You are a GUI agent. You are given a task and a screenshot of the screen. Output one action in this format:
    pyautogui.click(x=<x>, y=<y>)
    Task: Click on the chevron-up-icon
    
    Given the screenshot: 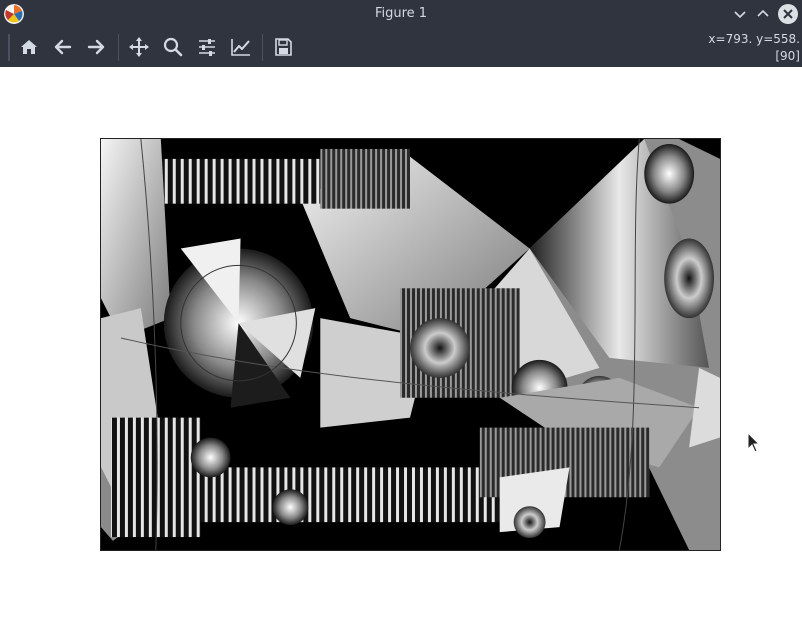 What is the action you would take?
    pyautogui.click(x=763, y=13)
    